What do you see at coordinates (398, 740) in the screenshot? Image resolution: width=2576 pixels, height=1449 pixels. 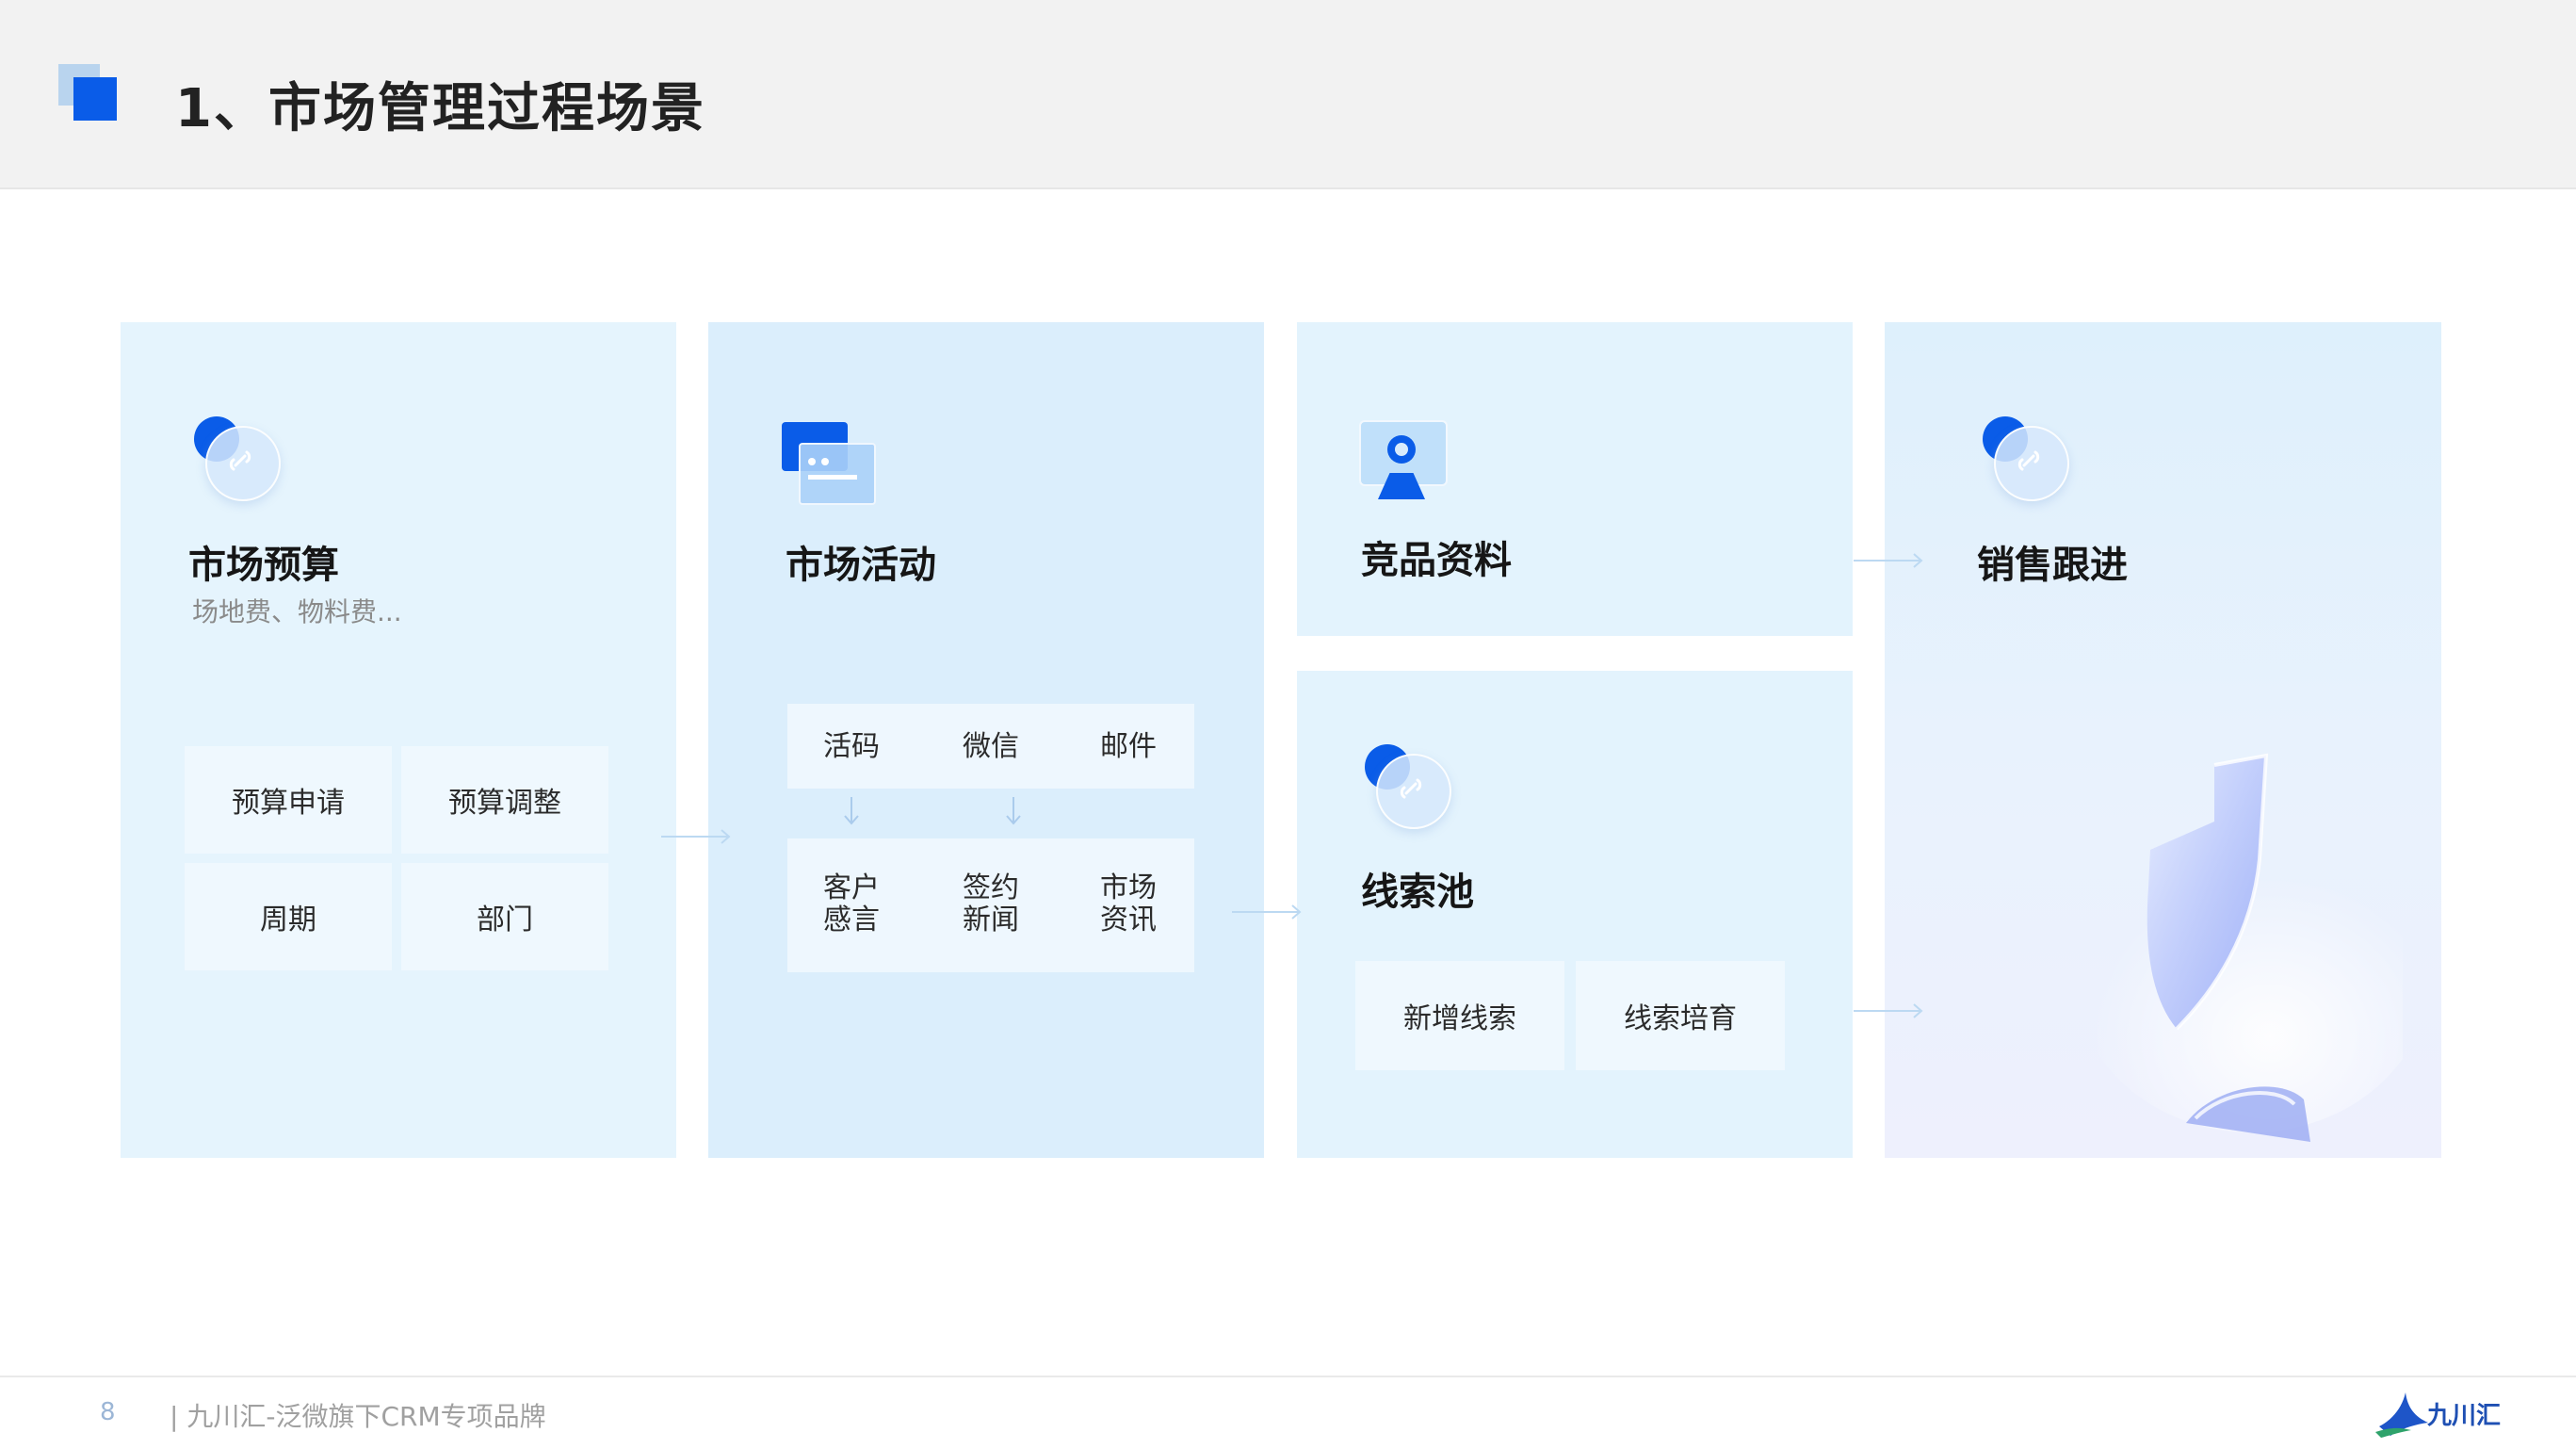 I see `budget-card: 市场预算 场地费、物料费... 预算申请 预算调整 周期 部门` at bounding box center [398, 740].